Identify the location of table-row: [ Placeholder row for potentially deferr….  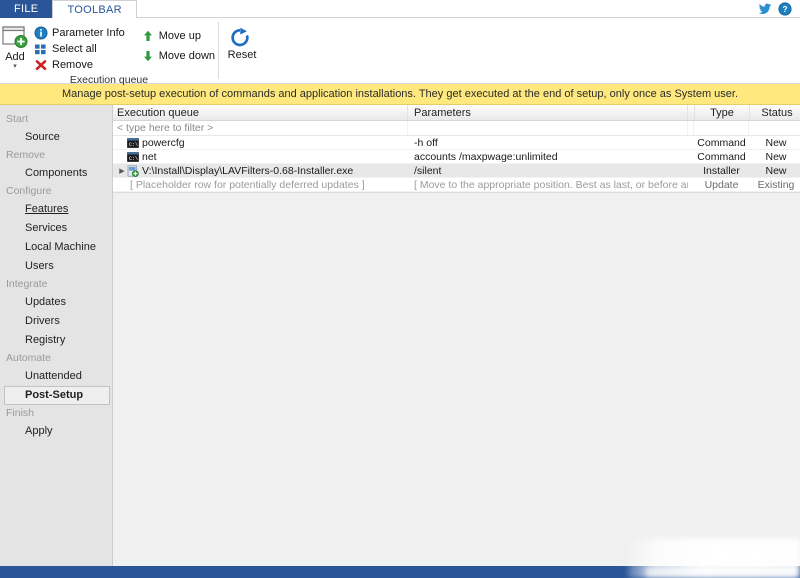
(456, 185).